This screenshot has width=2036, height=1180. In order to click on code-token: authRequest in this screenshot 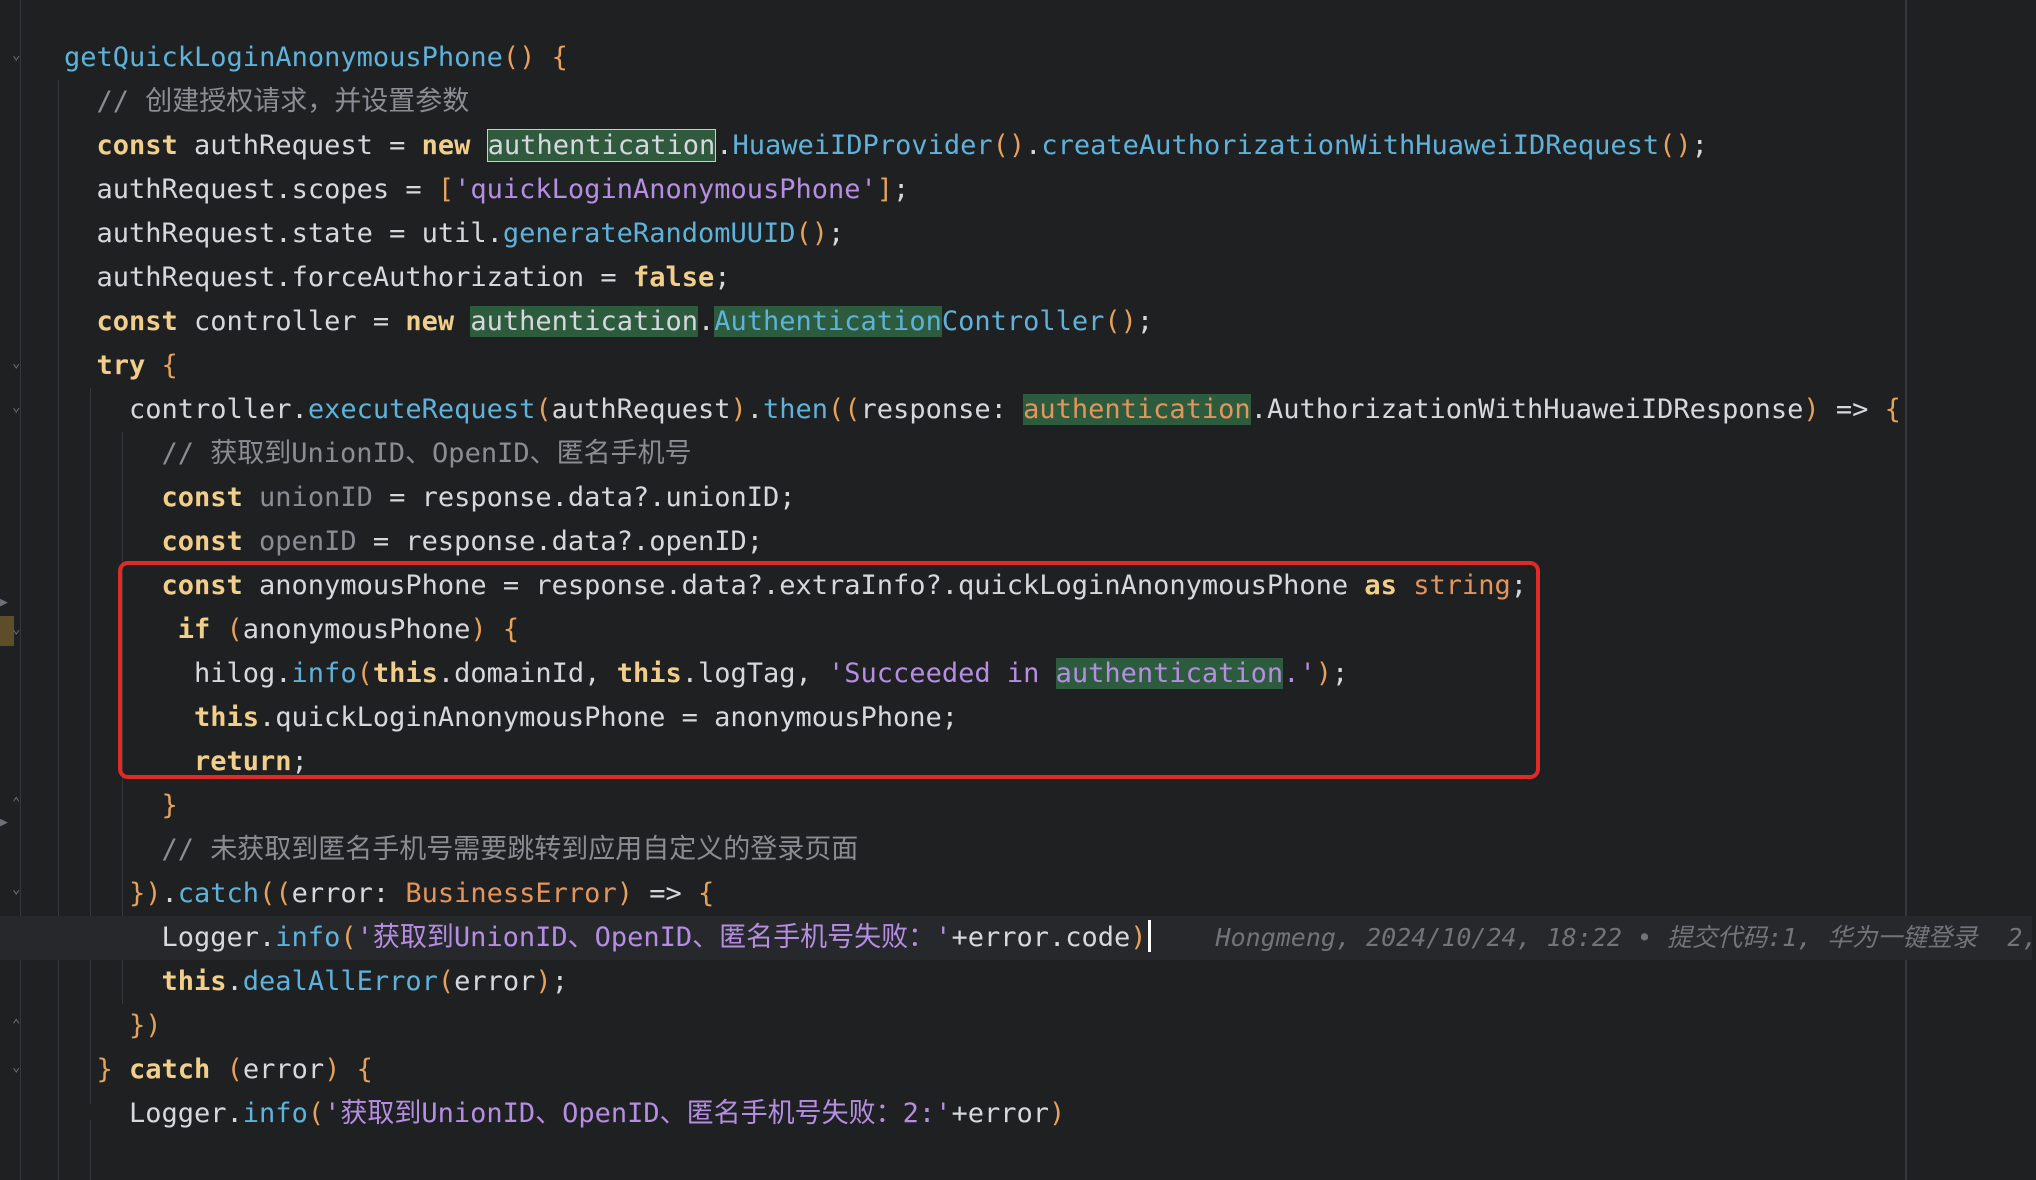, I will do `click(641, 409)`.